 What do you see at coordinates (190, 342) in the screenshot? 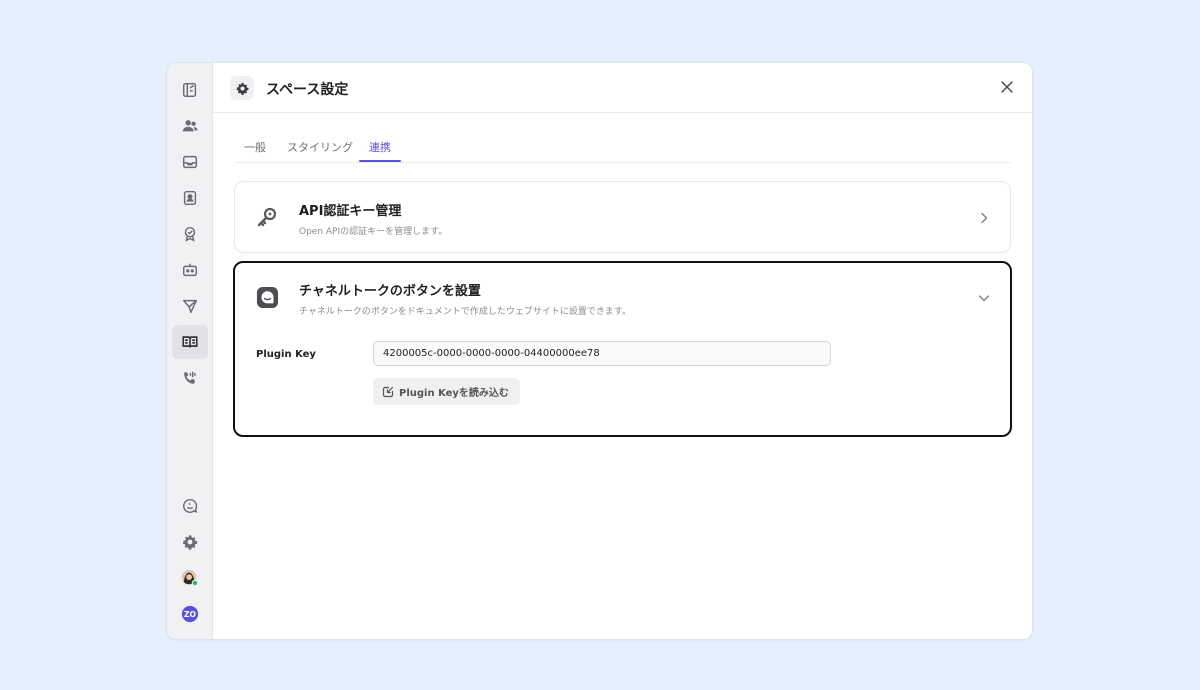
I see `docs-icon` at bounding box center [190, 342].